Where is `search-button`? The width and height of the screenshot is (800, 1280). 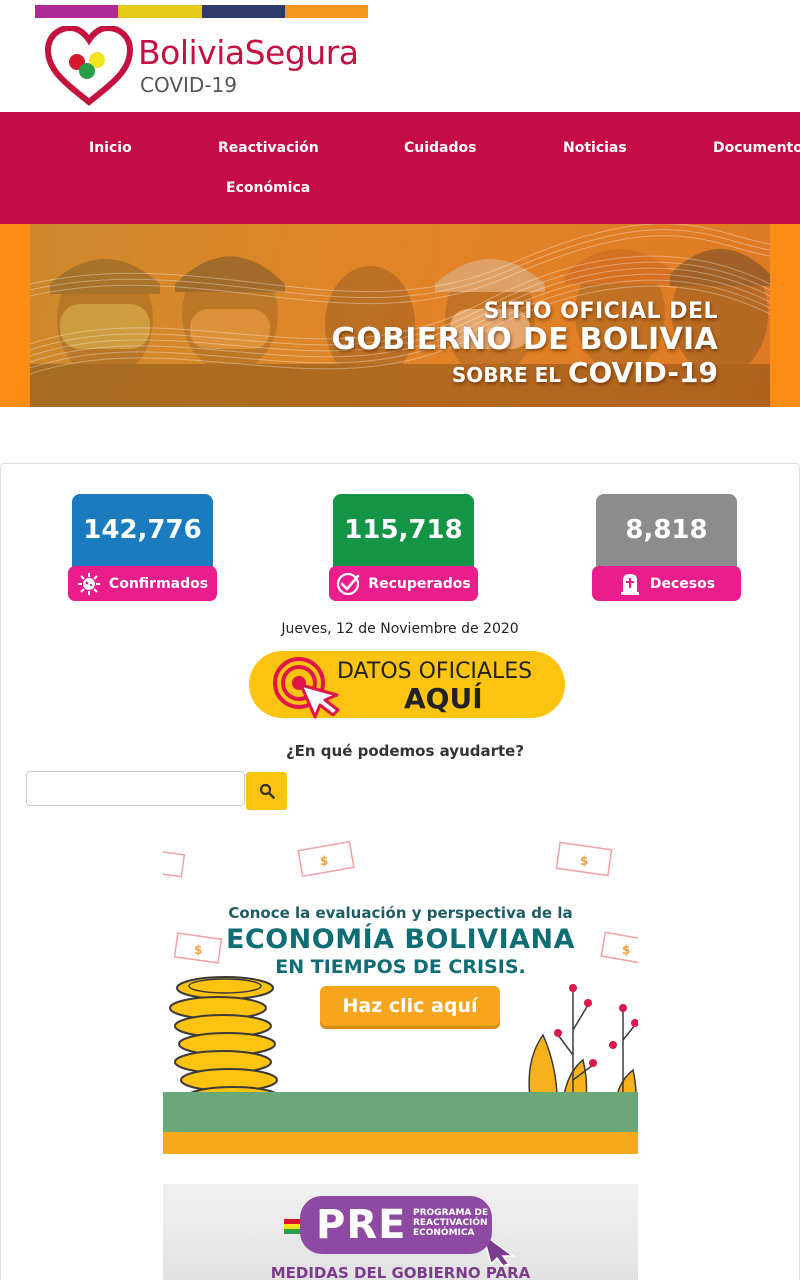 search-button is located at coordinates (266, 791).